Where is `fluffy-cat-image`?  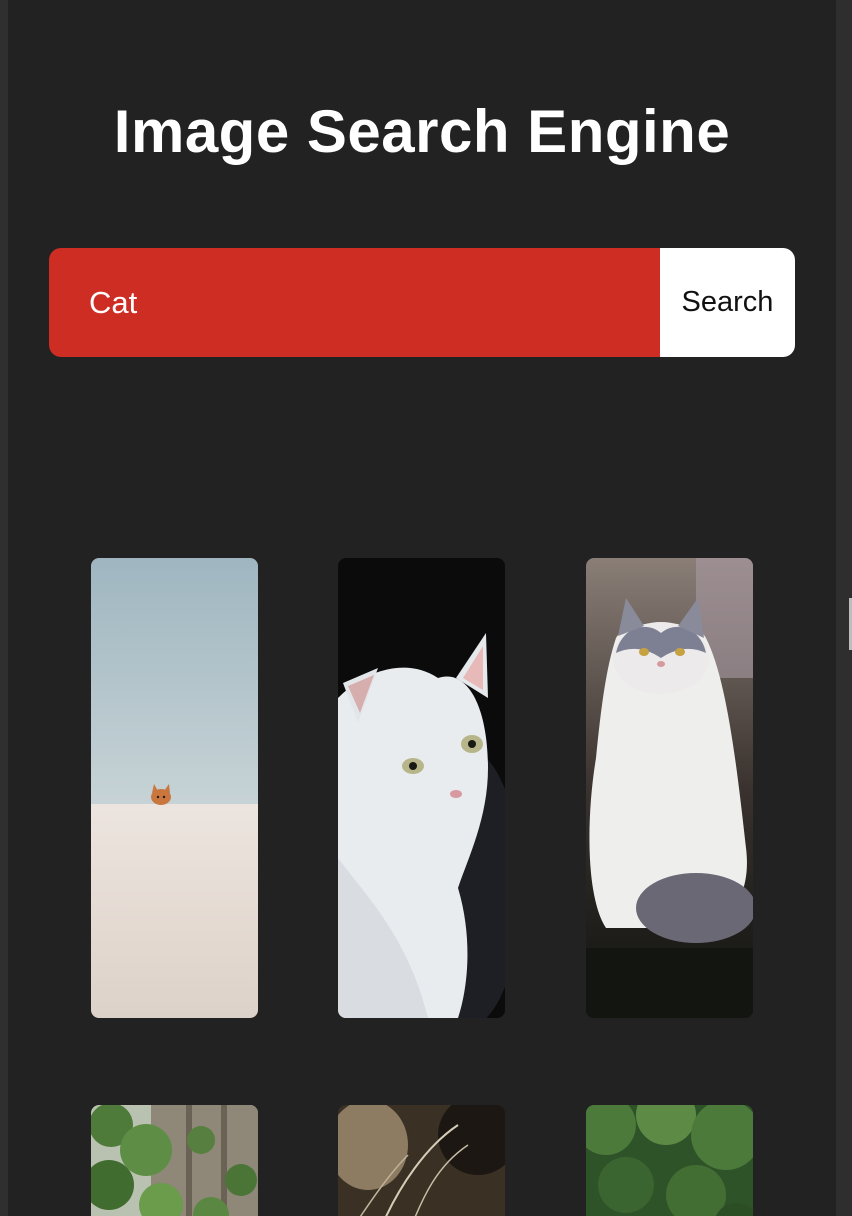 fluffy-cat-image is located at coordinates (669, 788).